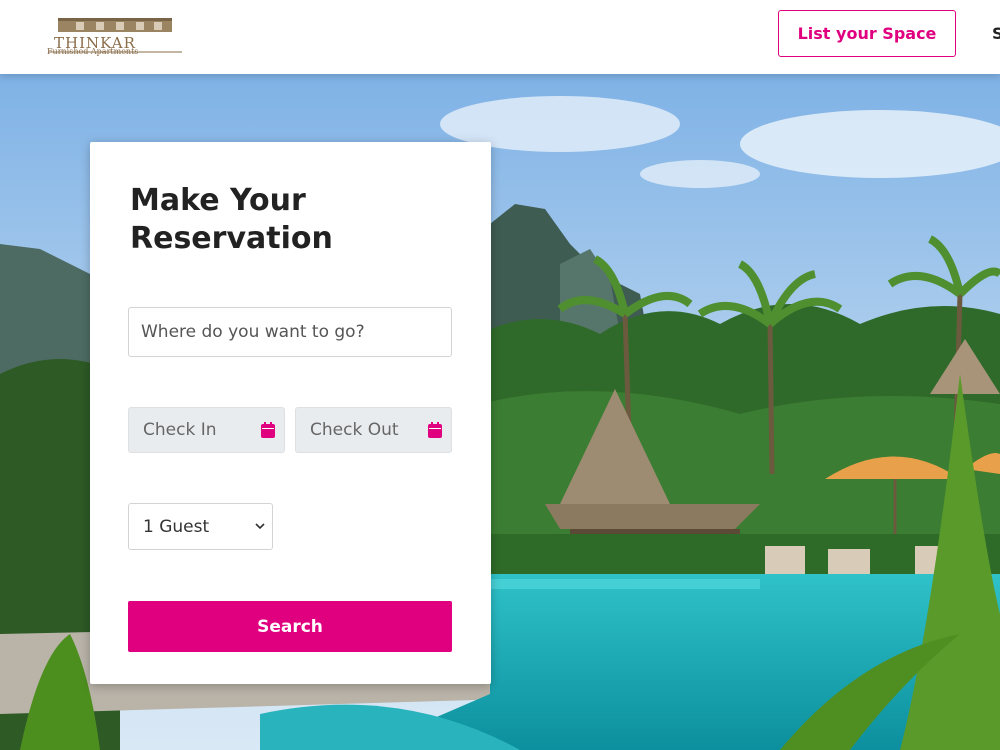 Image resolution: width=1000 pixels, height=750 pixels. What do you see at coordinates (176, 526) in the screenshot?
I see `guest-select-value: 1 Guest` at bounding box center [176, 526].